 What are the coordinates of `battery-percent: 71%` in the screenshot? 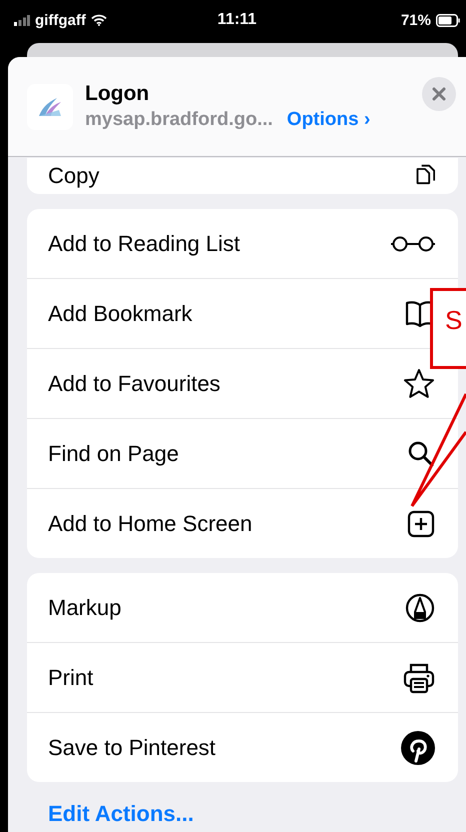 It's located at (415, 20).